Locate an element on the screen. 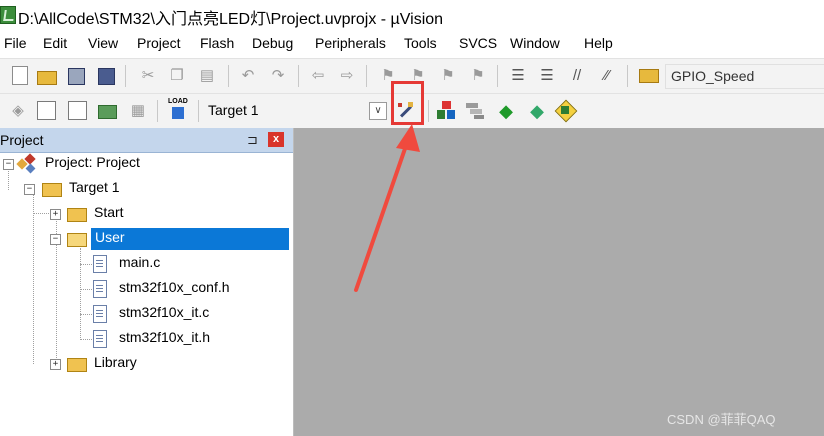 The width and height of the screenshot is (824, 436). menu-edit: Edit is located at coordinates (55, 43).